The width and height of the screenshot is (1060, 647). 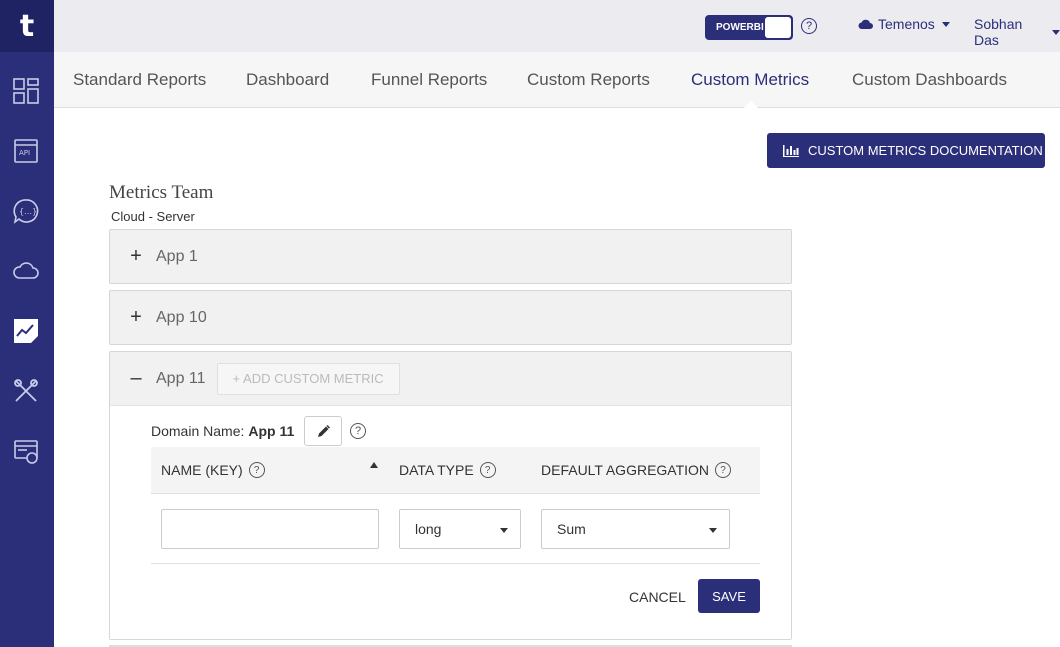 What do you see at coordinates (287, 80) in the screenshot?
I see `tab-dashboard: Dashboard` at bounding box center [287, 80].